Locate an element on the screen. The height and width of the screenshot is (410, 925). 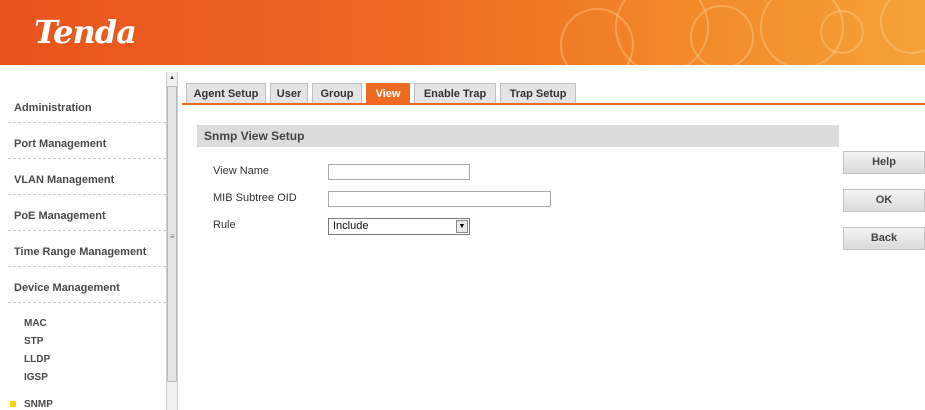
view-name-input is located at coordinates (399, 172).